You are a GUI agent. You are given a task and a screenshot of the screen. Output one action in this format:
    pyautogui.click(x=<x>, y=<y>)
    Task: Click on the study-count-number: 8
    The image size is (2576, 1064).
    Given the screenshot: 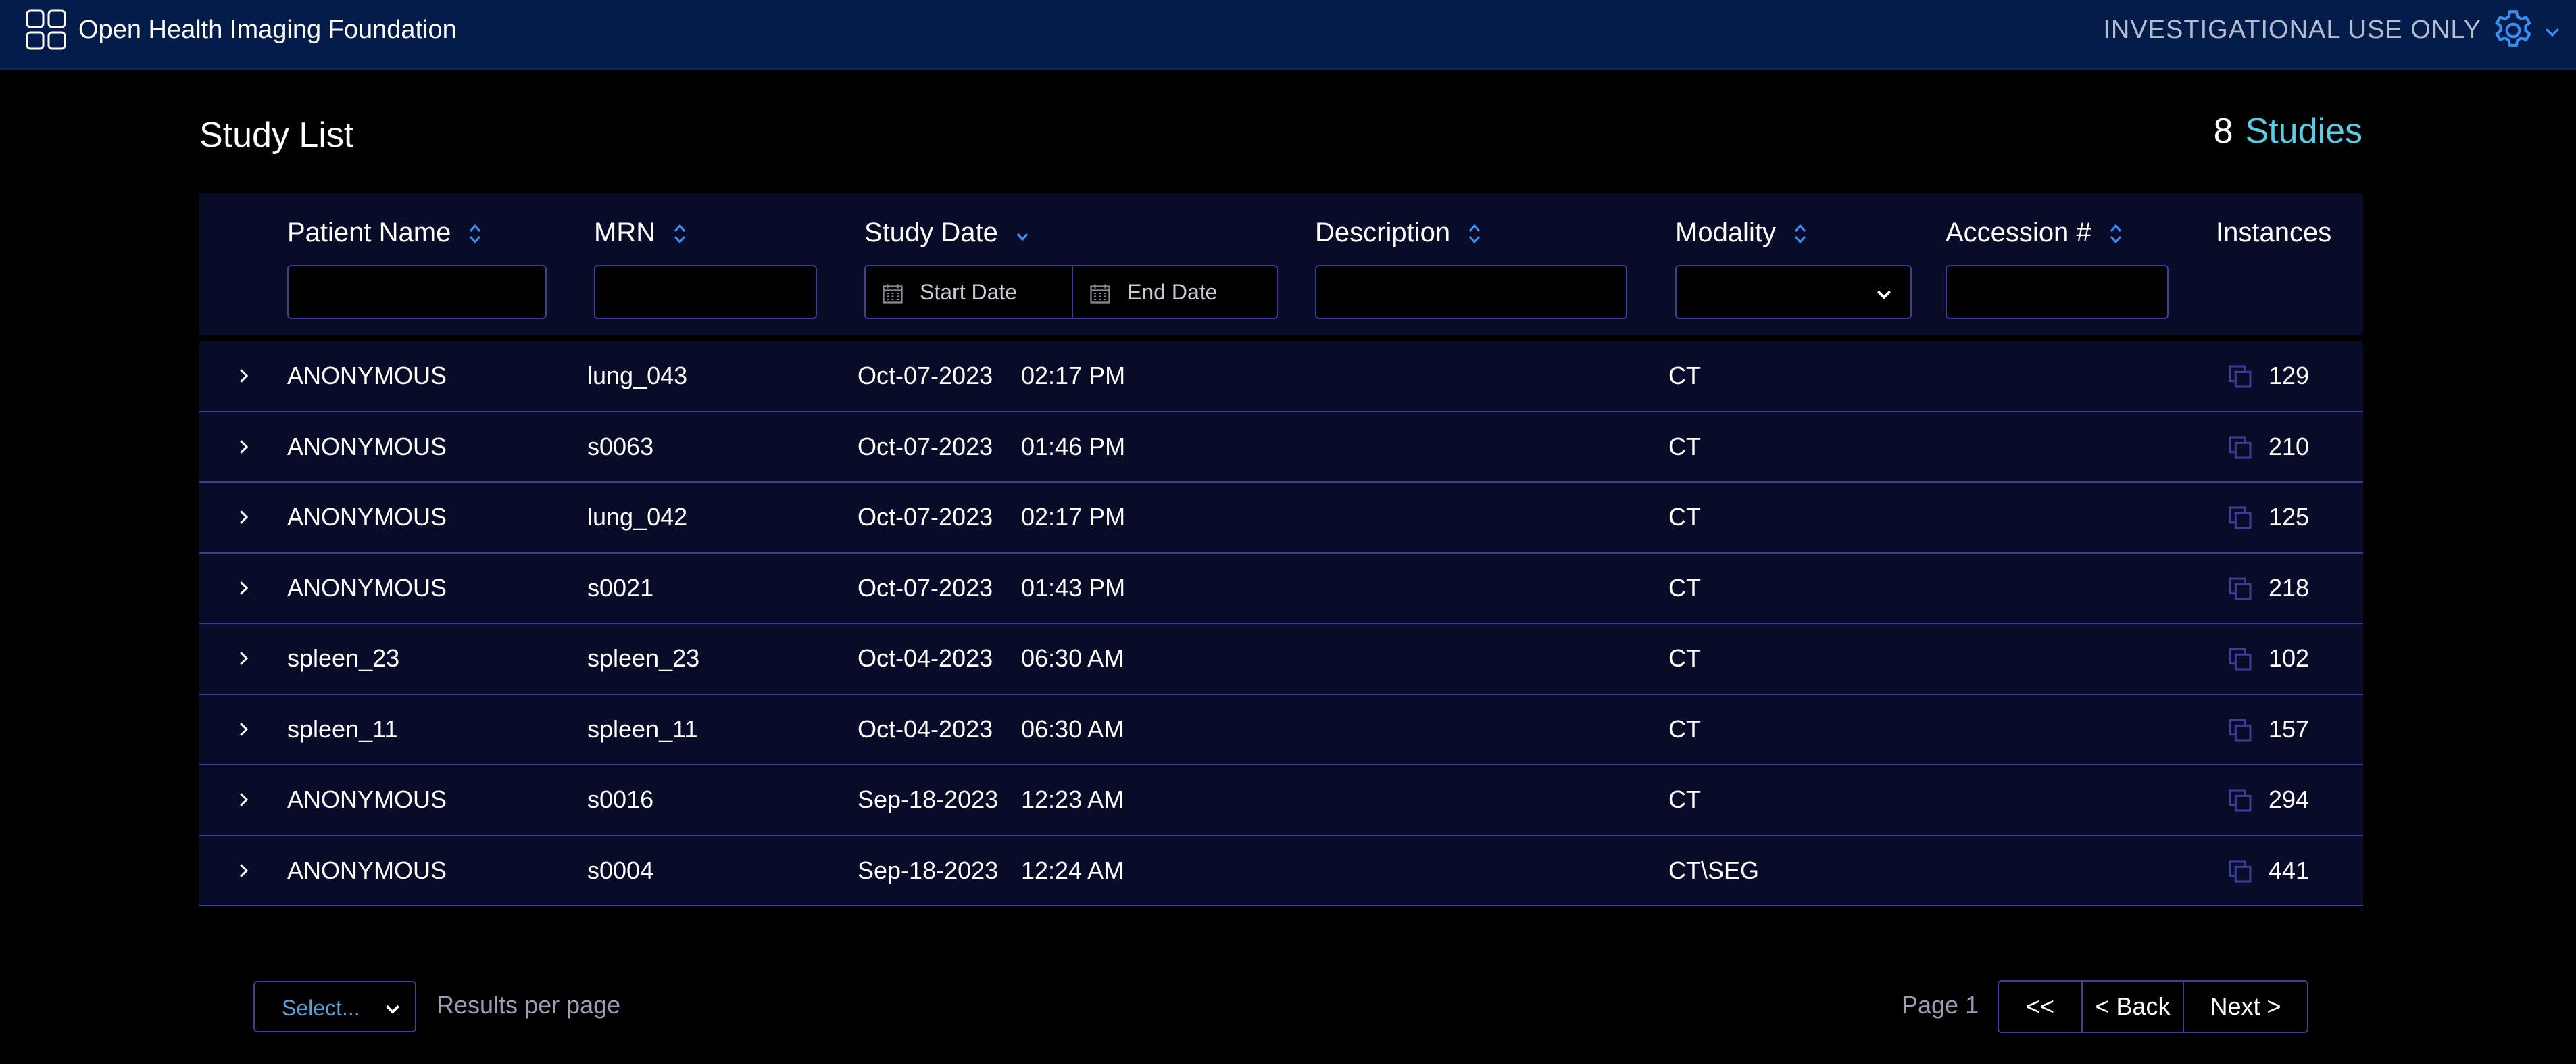 What is the action you would take?
    pyautogui.click(x=2223, y=131)
    